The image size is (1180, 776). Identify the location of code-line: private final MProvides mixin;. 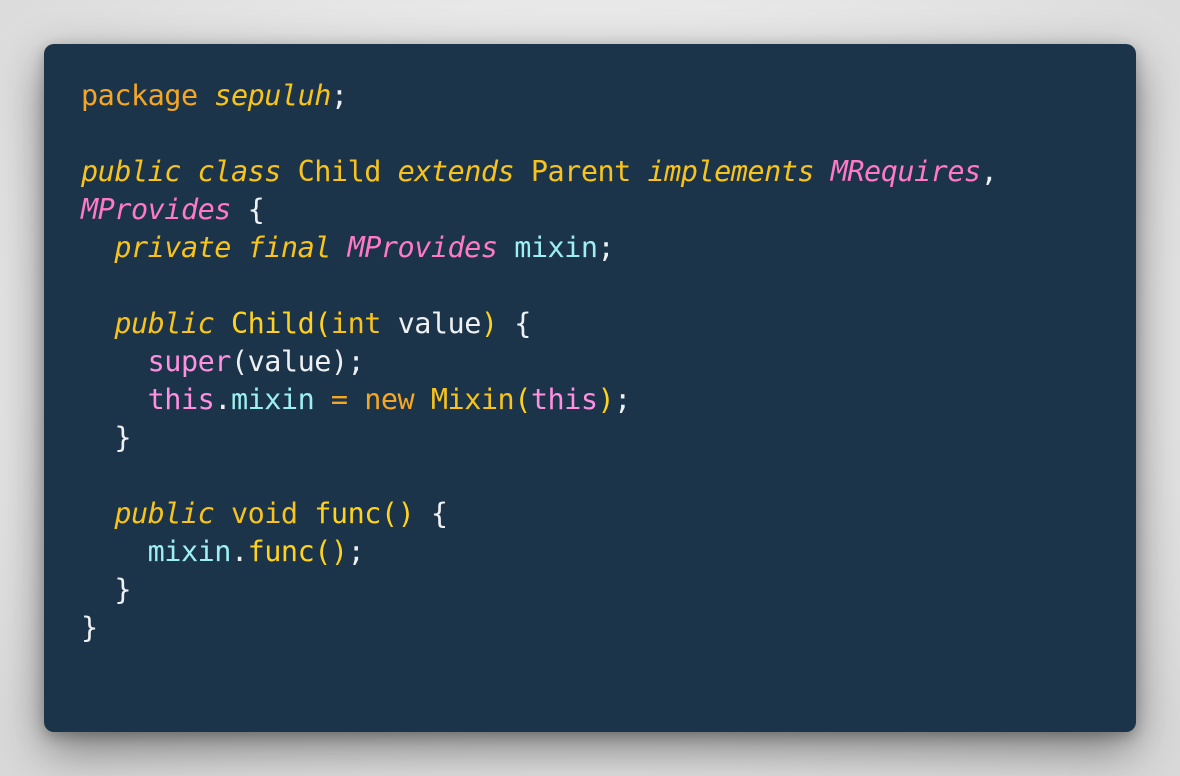
(608, 248).